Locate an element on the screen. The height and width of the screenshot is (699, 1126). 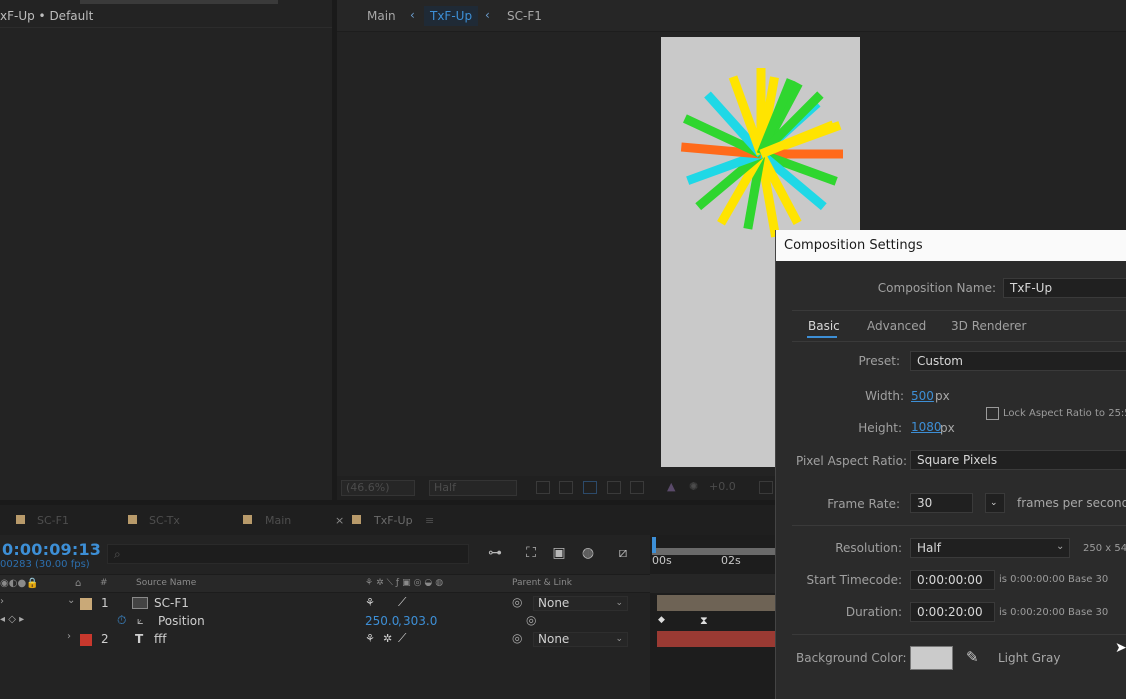
parent-value: None is located at coordinates (554, 639).